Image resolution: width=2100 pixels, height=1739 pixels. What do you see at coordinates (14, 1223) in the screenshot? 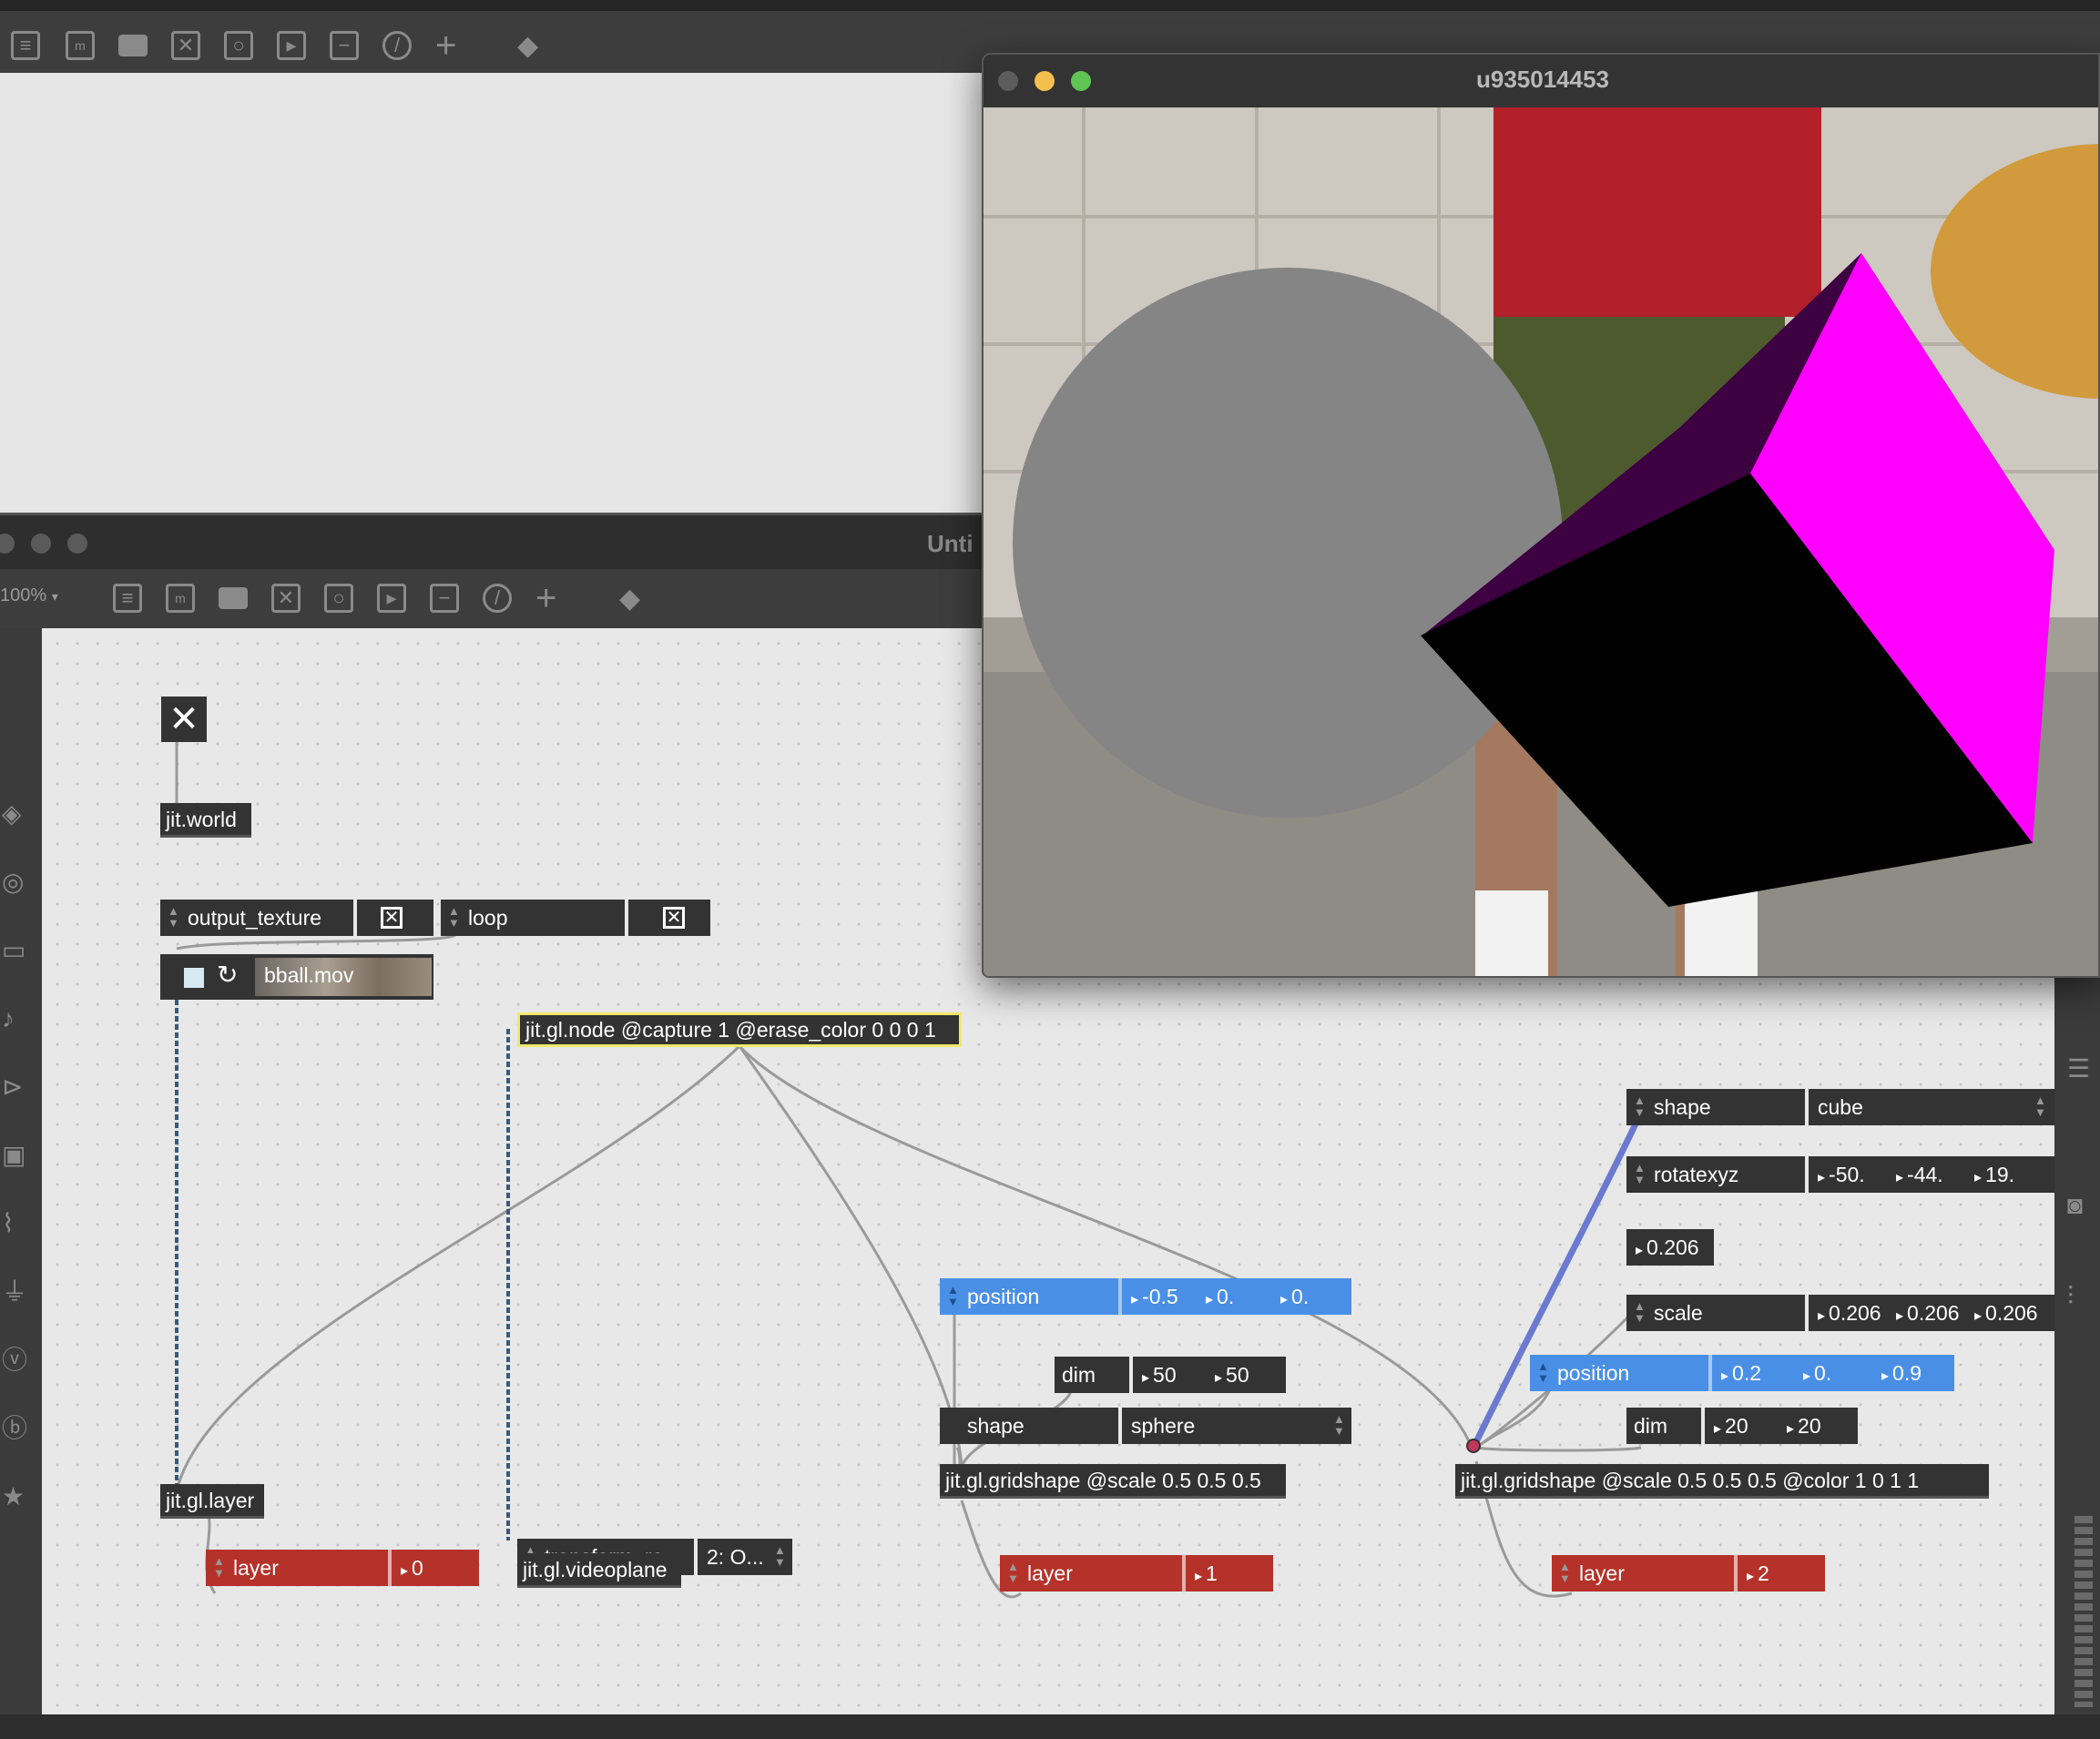
I see `paperclip-icon: ⌇` at bounding box center [14, 1223].